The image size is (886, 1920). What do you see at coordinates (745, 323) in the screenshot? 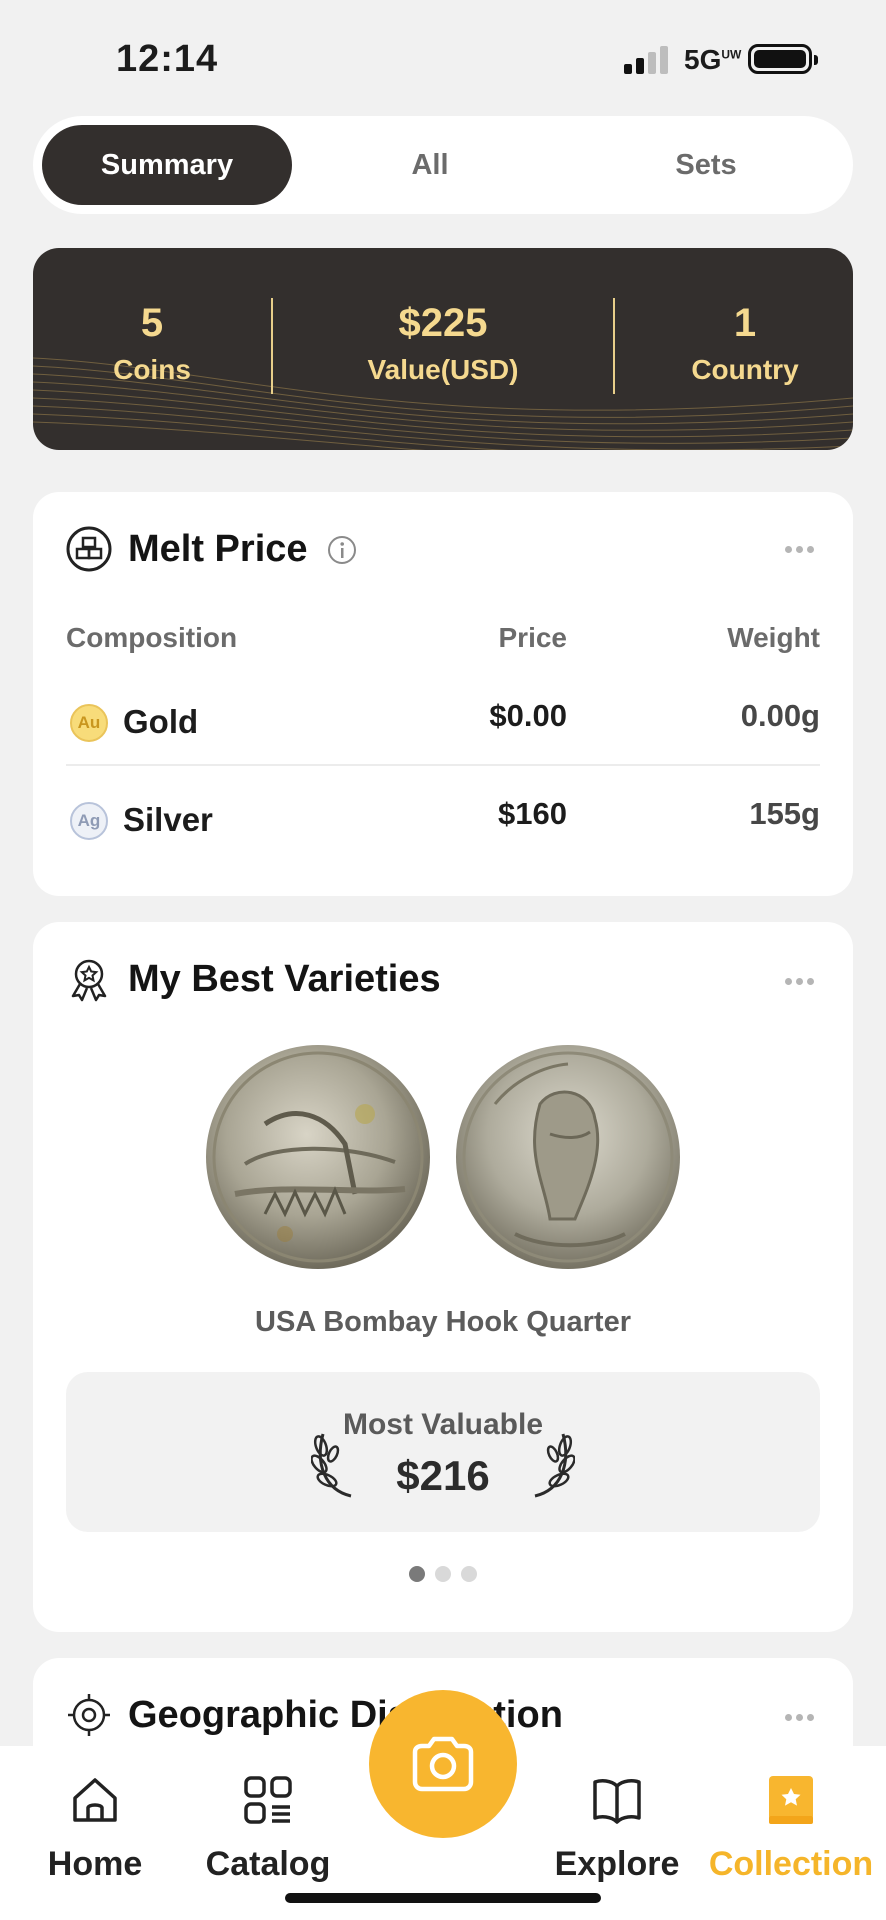
I see `stat-country-value: 1` at bounding box center [745, 323].